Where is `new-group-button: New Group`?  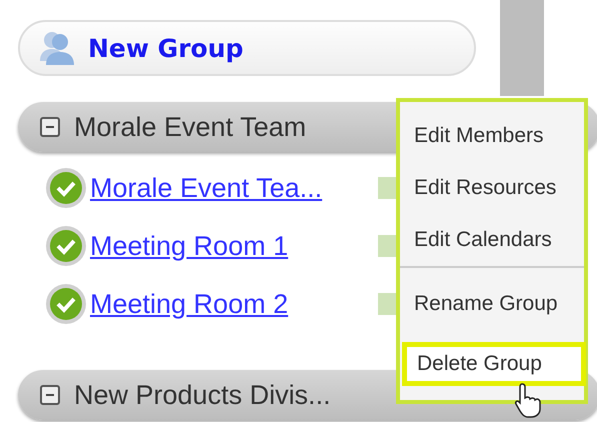 new-group-button: New Group is located at coordinates (247, 48).